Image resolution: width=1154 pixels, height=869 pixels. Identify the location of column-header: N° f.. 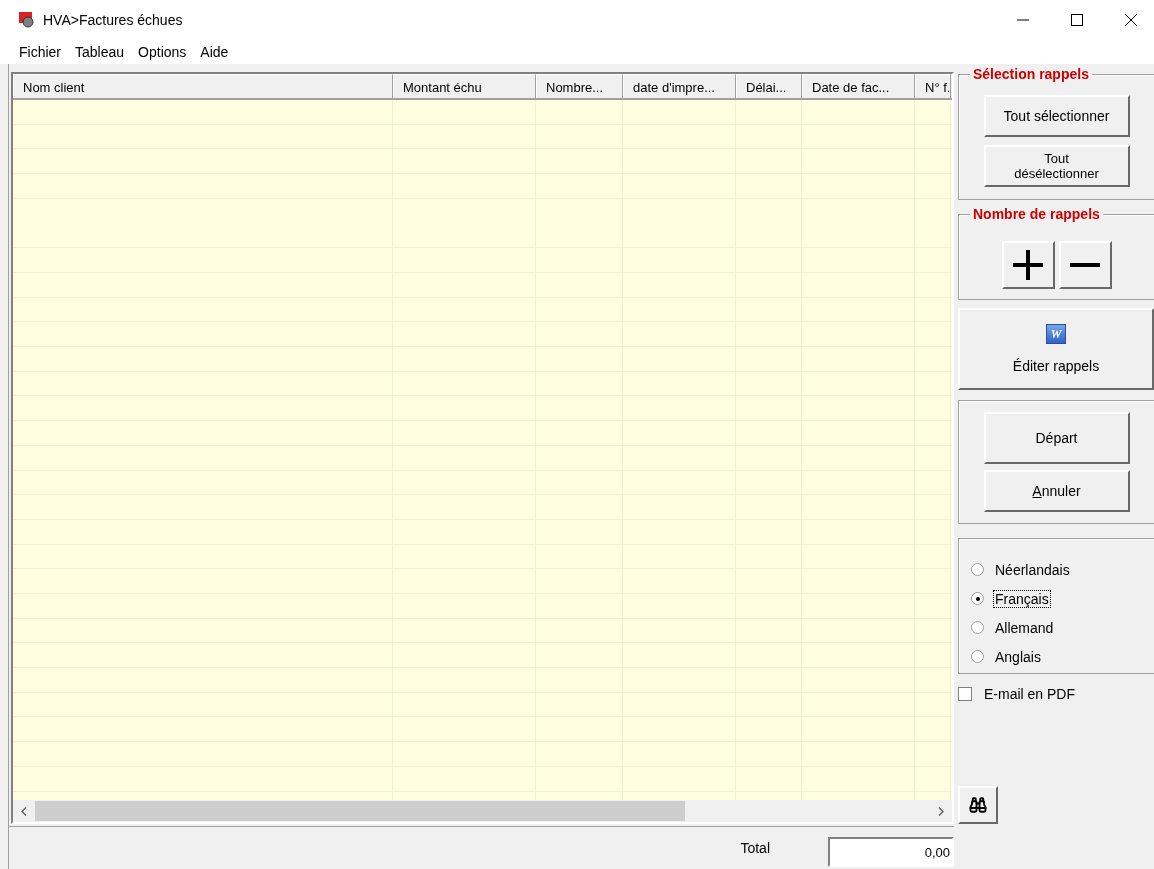
(933, 86).